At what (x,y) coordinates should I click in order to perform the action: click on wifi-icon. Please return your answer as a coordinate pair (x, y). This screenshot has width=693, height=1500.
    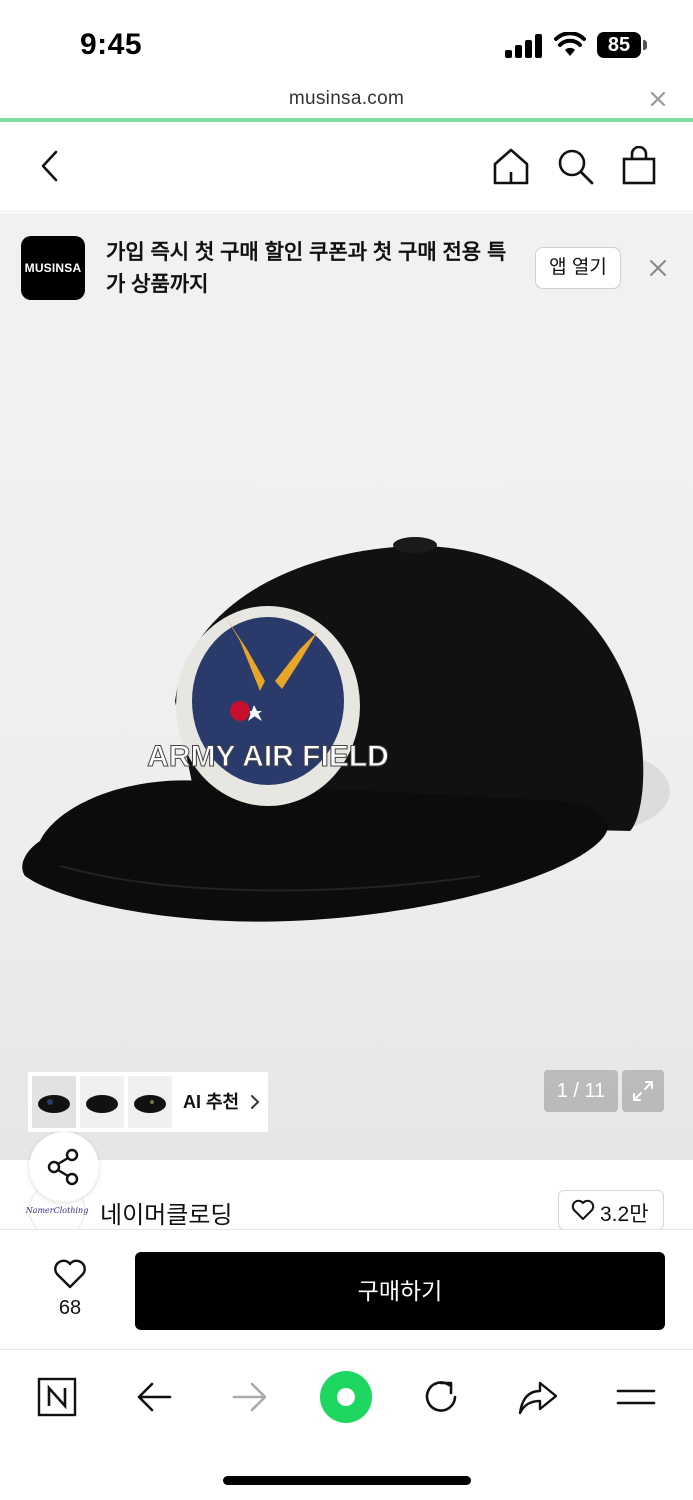
    Looking at the image, I should click on (570, 44).